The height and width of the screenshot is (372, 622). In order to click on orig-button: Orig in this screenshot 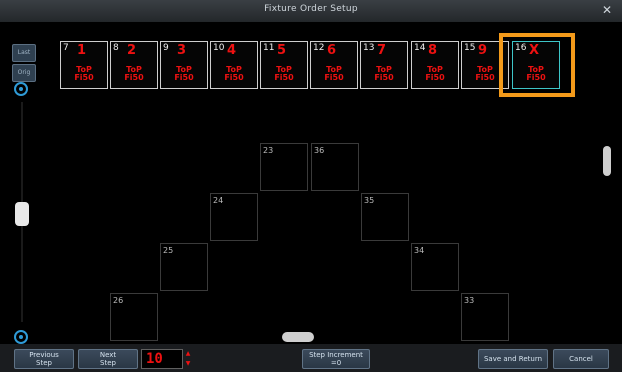, I will do `click(24, 73)`.